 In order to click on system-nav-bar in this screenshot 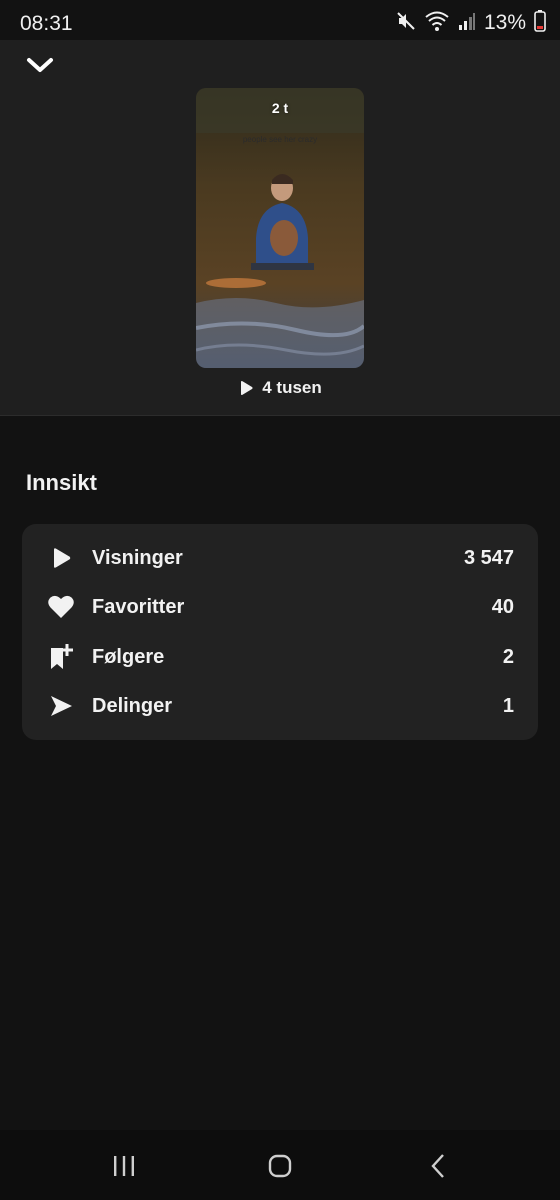, I will do `click(280, 1165)`.